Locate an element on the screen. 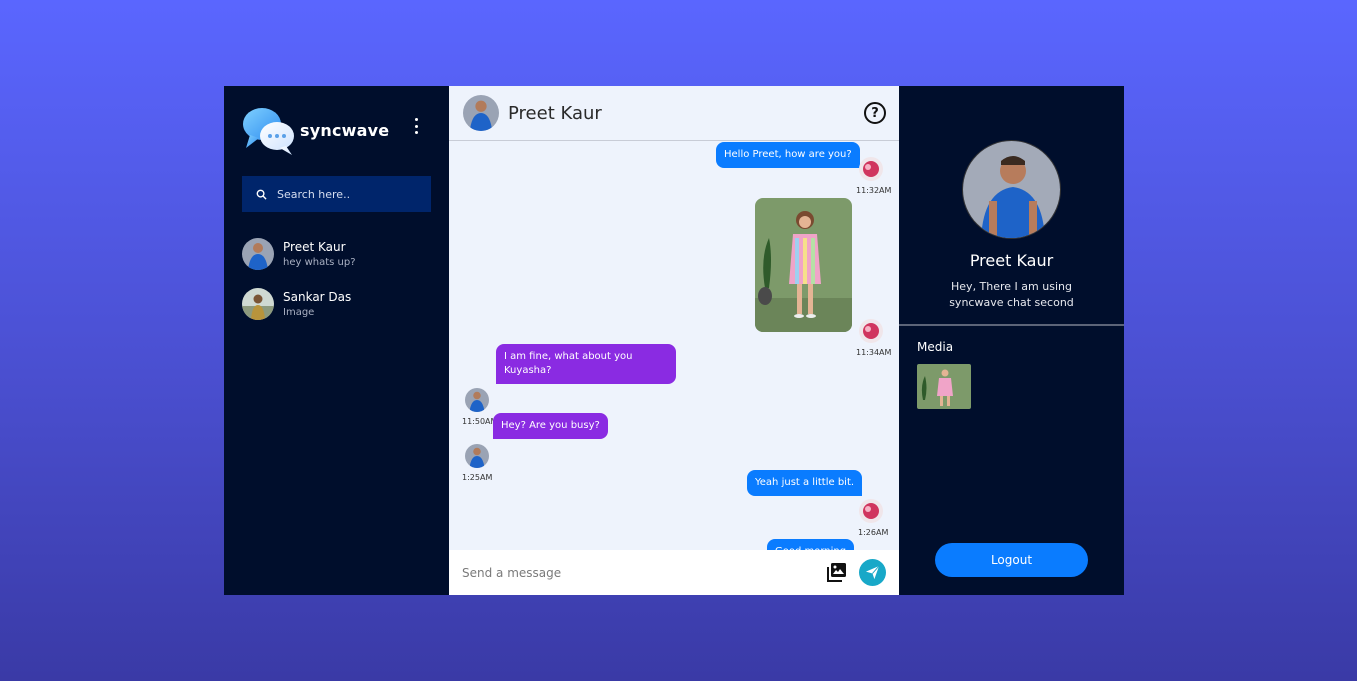 The image size is (1357, 681). contact-item-preet-kaur: Preet Kaur hey whats up? is located at coordinates (299, 254).